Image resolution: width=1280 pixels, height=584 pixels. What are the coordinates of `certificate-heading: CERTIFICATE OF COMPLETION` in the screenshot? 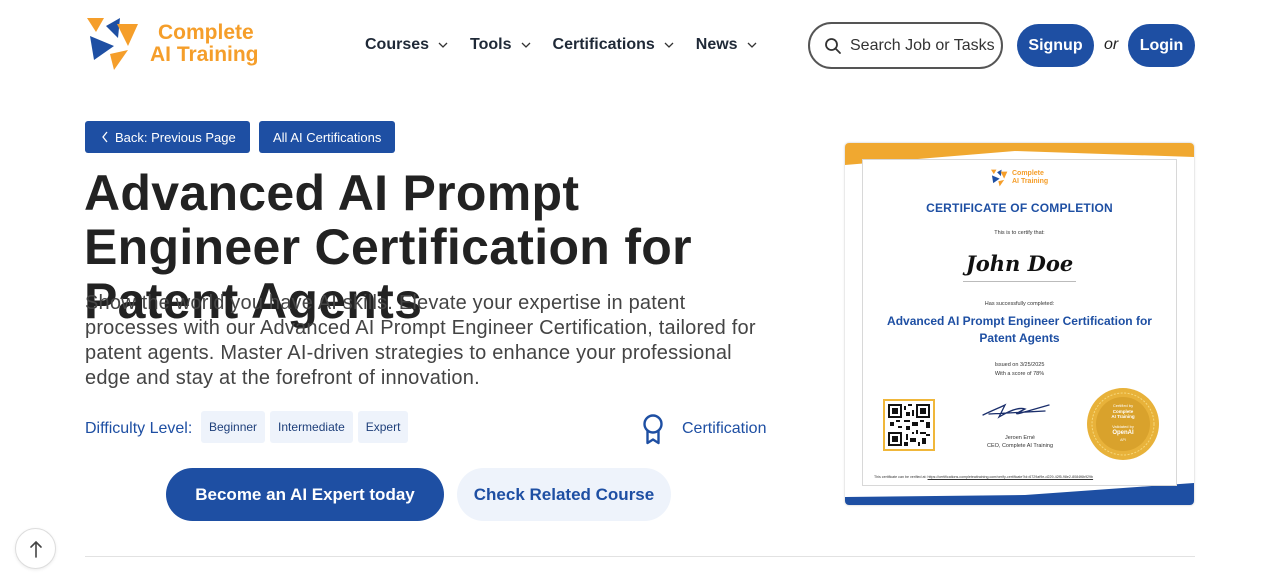 It's located at (1019, 208).